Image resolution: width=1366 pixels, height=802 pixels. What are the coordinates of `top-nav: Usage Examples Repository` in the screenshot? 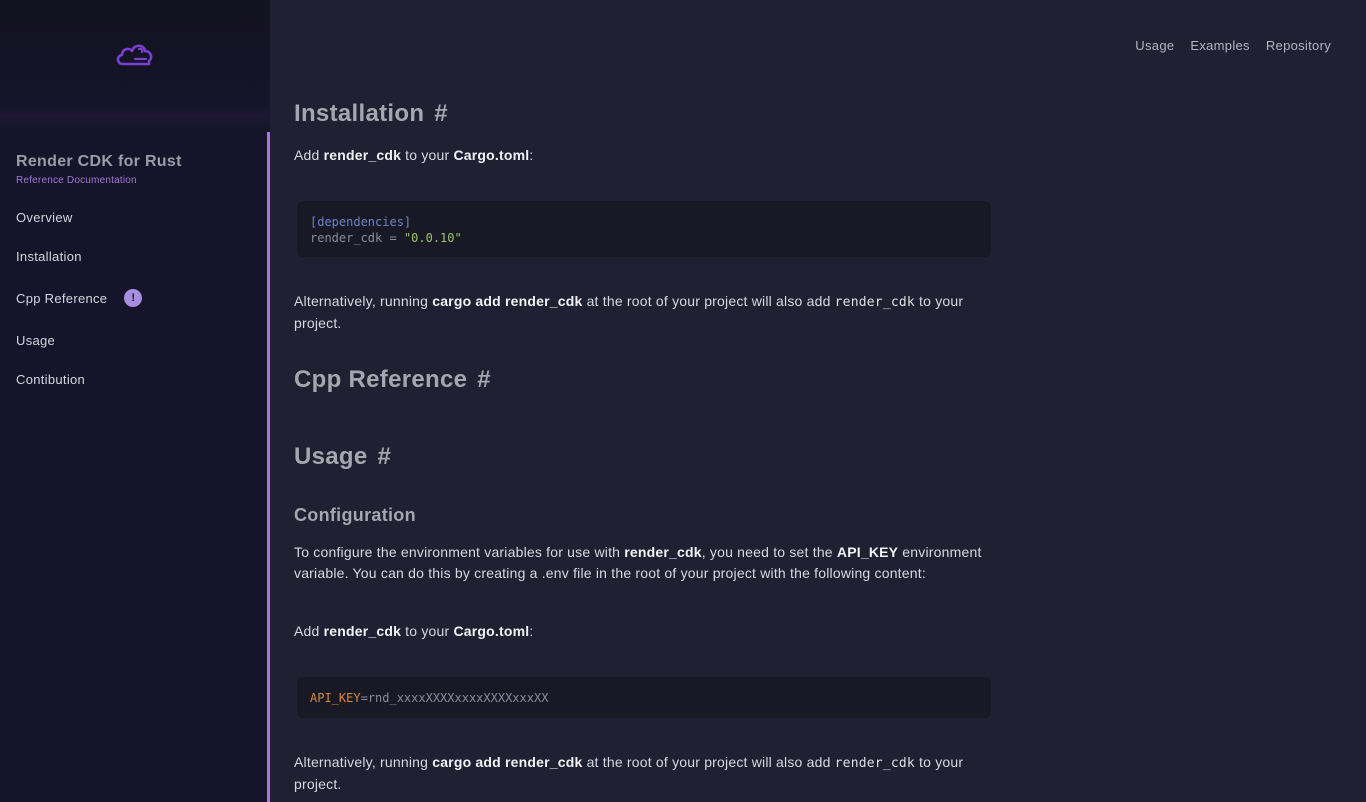 It's located at (1233, 45).